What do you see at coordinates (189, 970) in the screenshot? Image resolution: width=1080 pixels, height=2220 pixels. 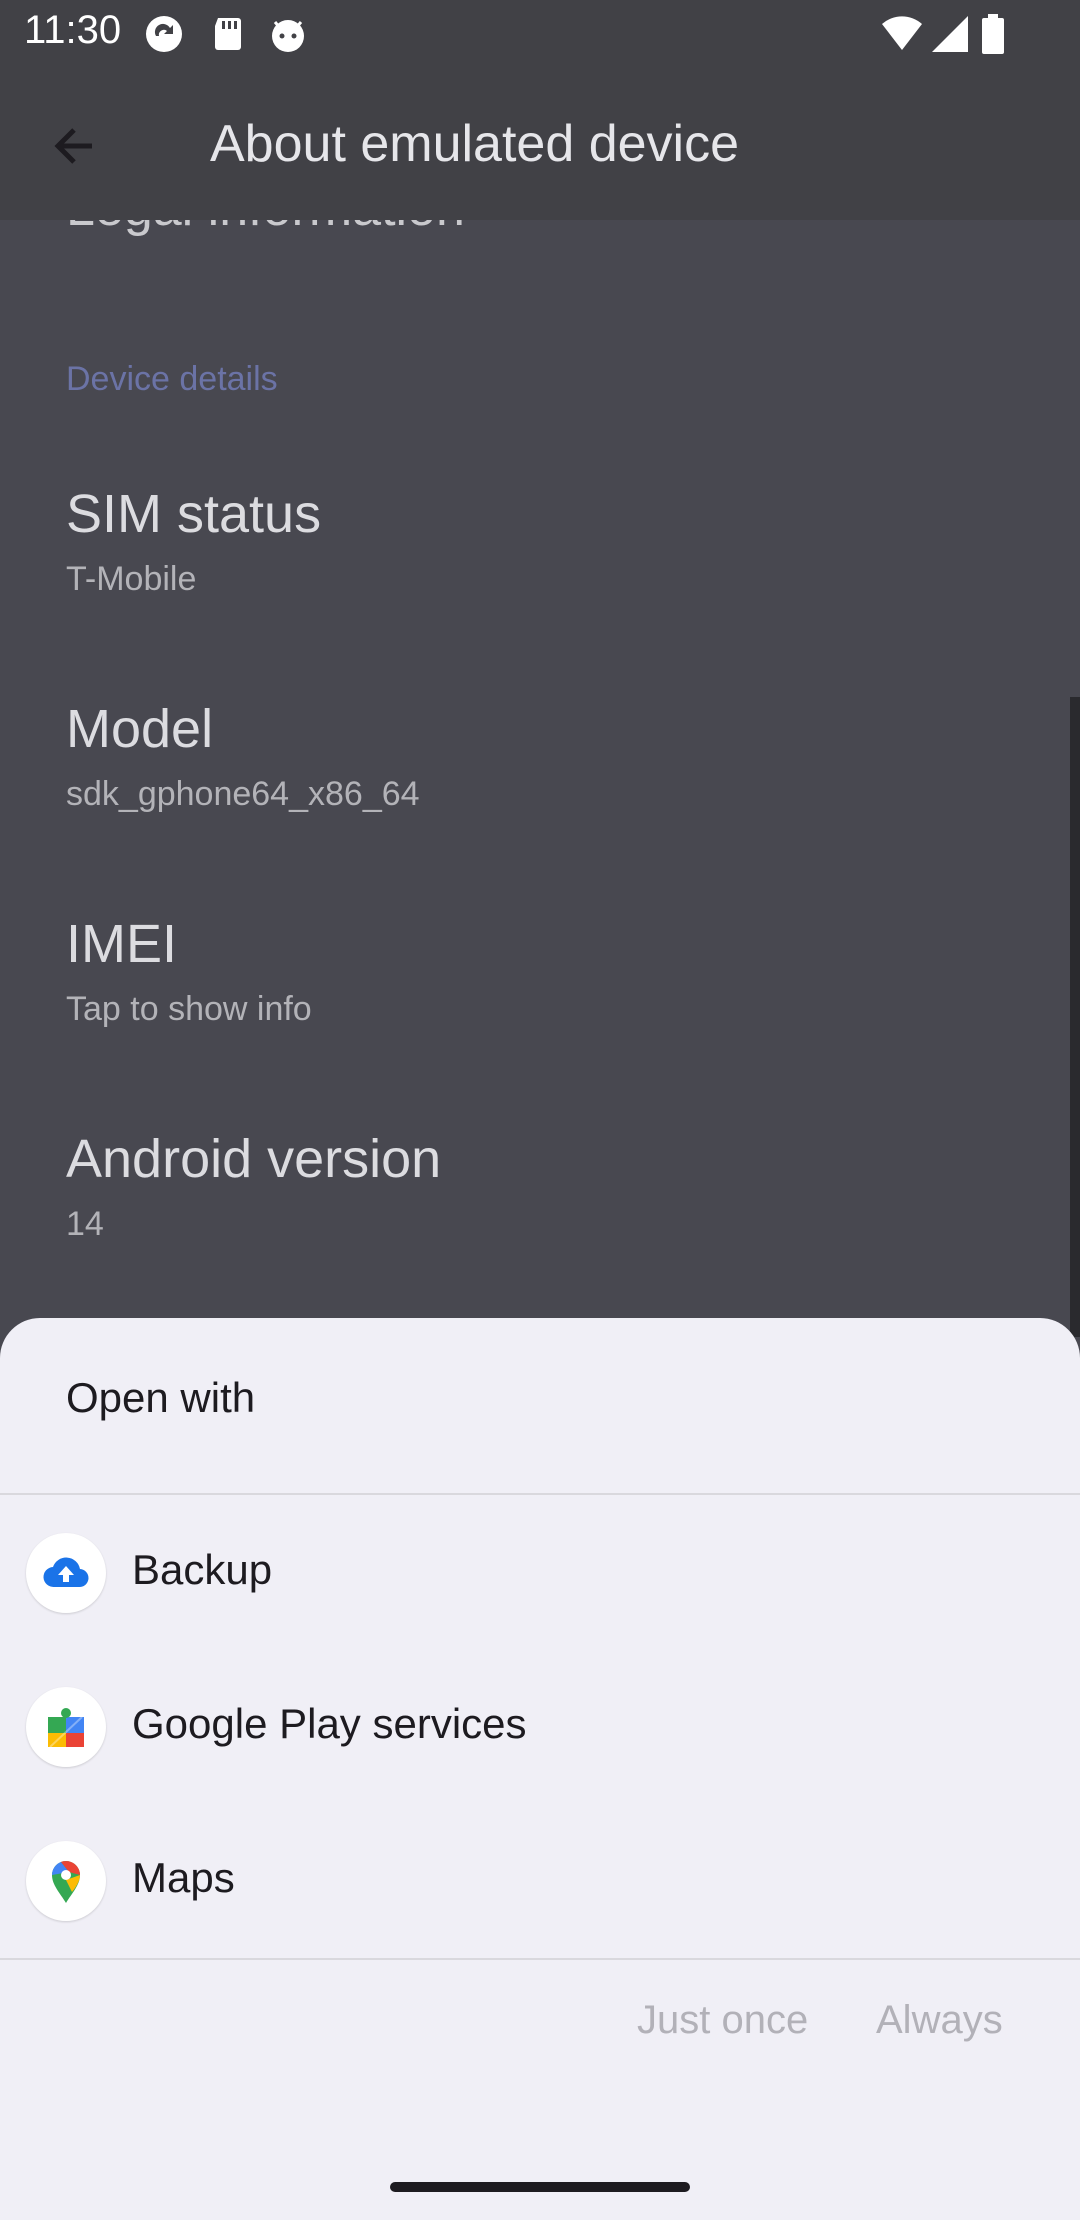 I see `list-item-imei: IMEI Tap to show info` at bounding box center [189, 970].